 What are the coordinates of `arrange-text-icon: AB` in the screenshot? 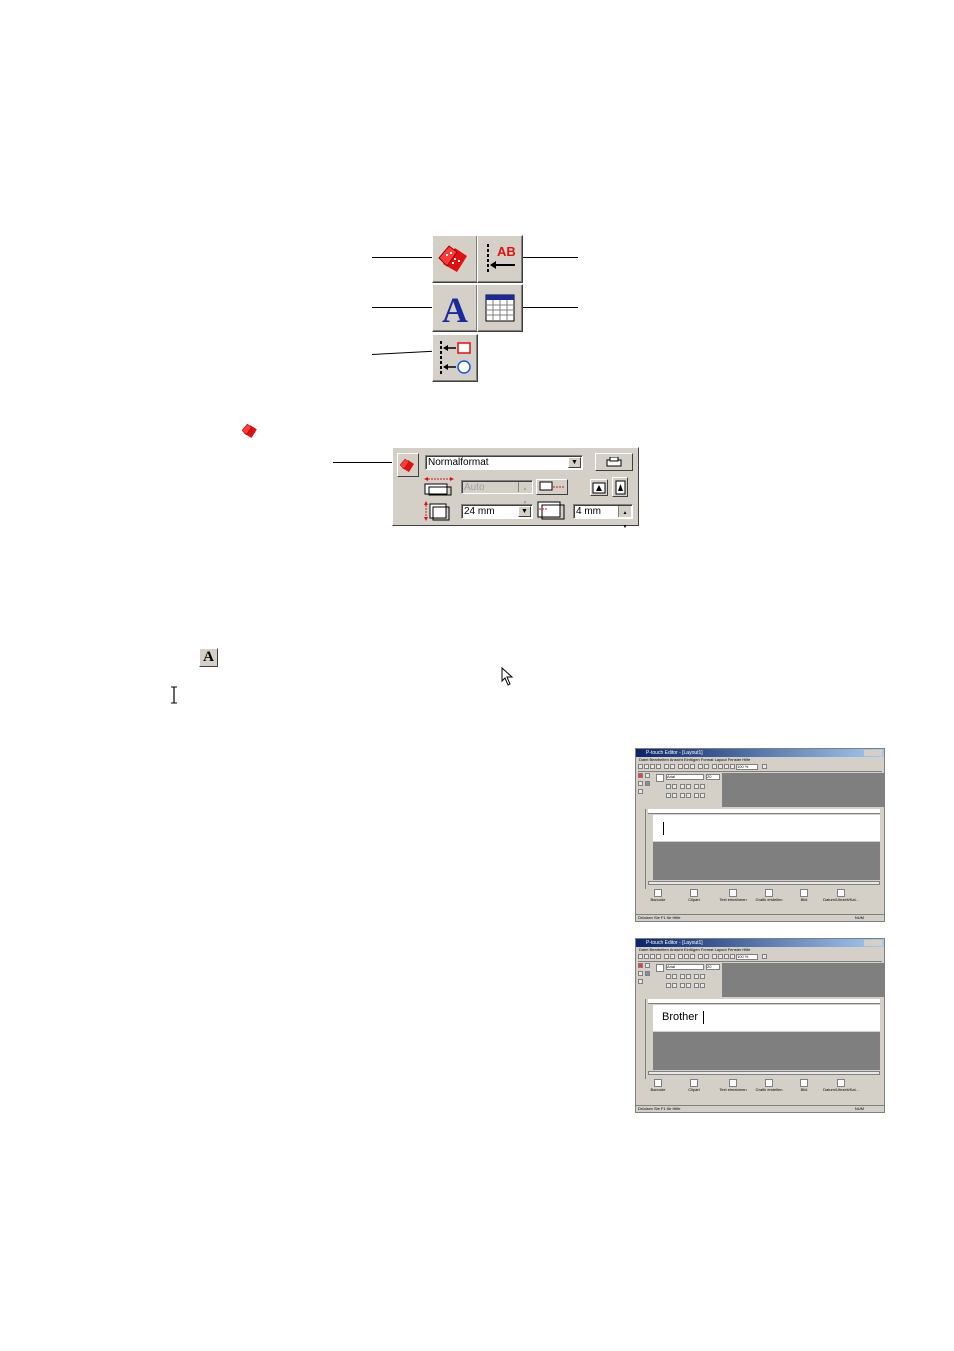 It's located at (501, 259).